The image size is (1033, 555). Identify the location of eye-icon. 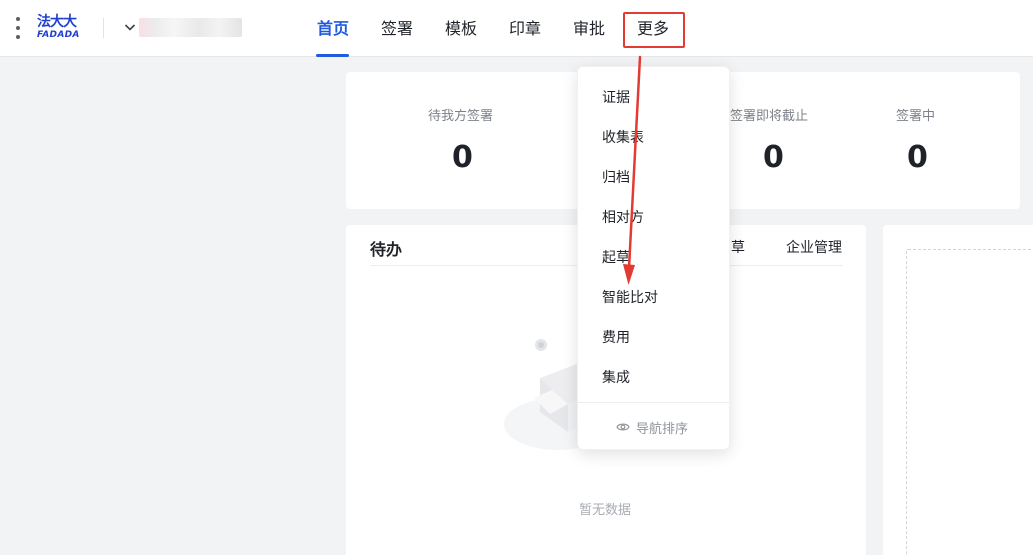
(623, 427).